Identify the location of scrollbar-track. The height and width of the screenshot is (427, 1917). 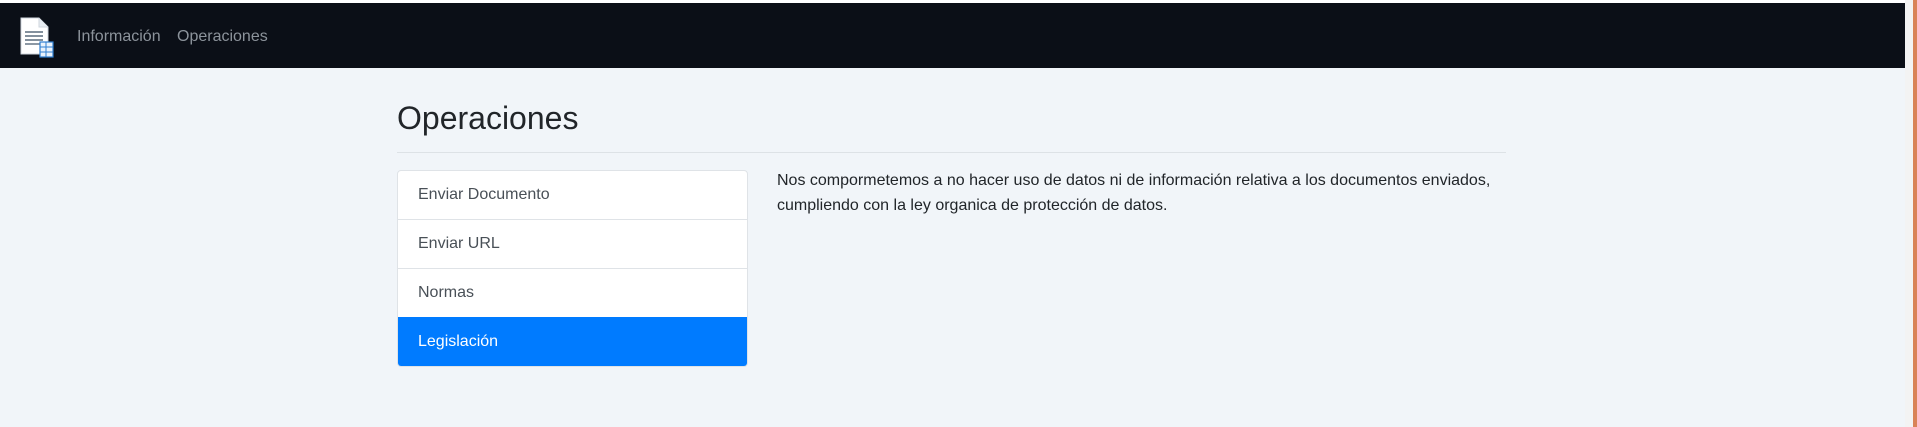
(1909, 213).